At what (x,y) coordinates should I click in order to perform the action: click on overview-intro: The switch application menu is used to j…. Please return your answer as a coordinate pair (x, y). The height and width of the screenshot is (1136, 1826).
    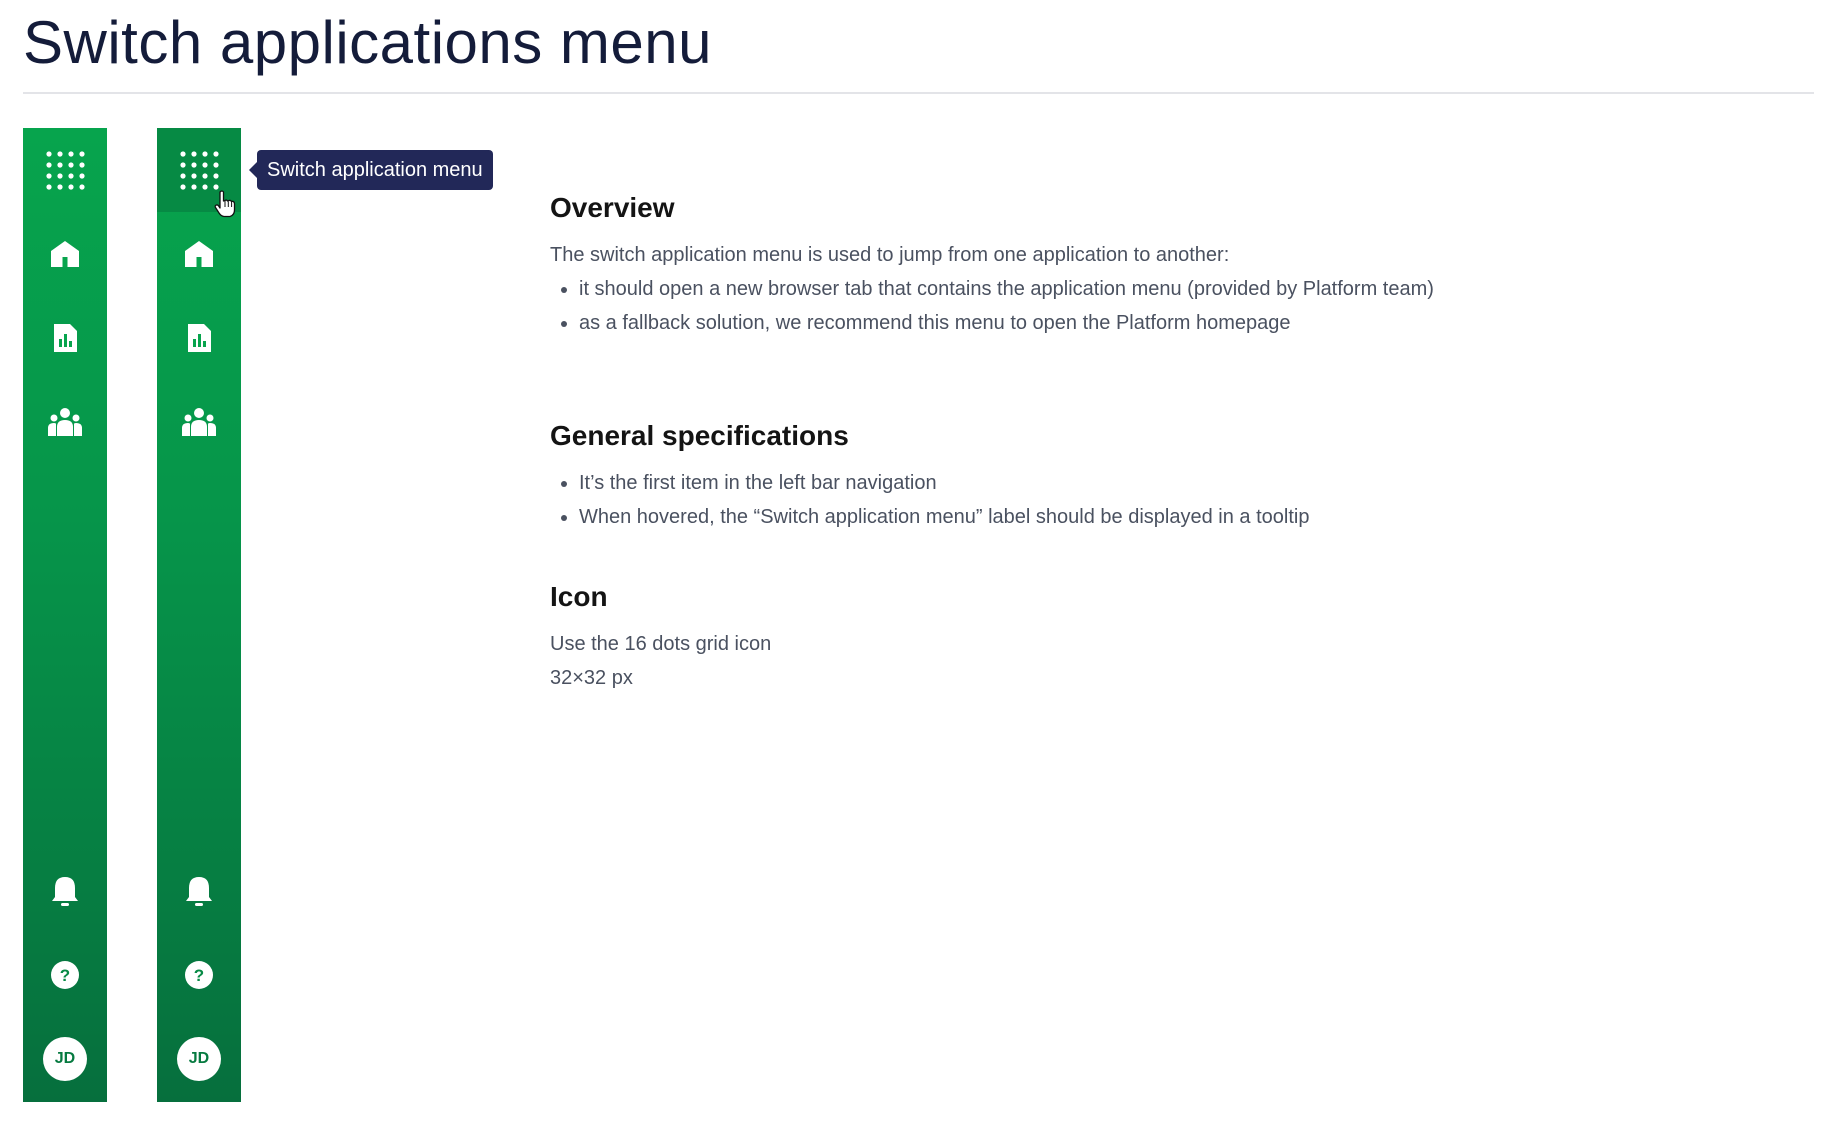
    Looking at the image, I should click on (890, 255).